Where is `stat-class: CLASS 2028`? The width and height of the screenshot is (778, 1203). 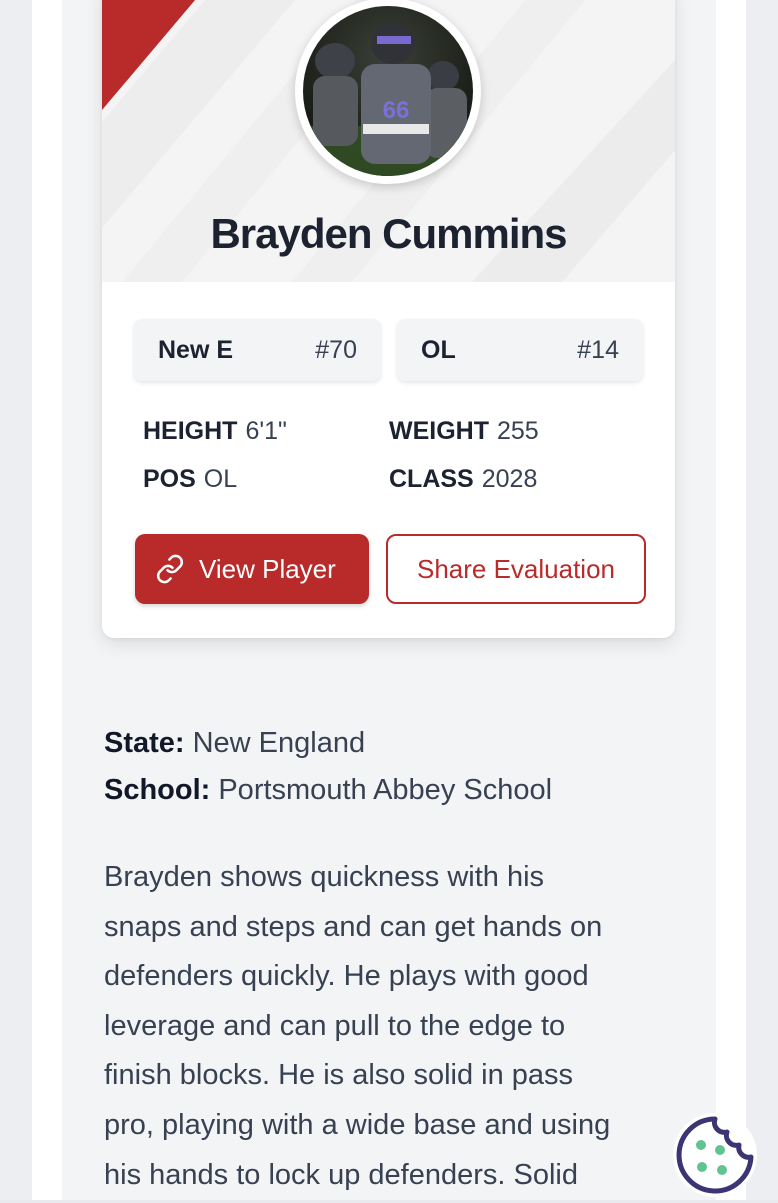 stat-class: CLASS 2028 is located at coordinates (463, 479).